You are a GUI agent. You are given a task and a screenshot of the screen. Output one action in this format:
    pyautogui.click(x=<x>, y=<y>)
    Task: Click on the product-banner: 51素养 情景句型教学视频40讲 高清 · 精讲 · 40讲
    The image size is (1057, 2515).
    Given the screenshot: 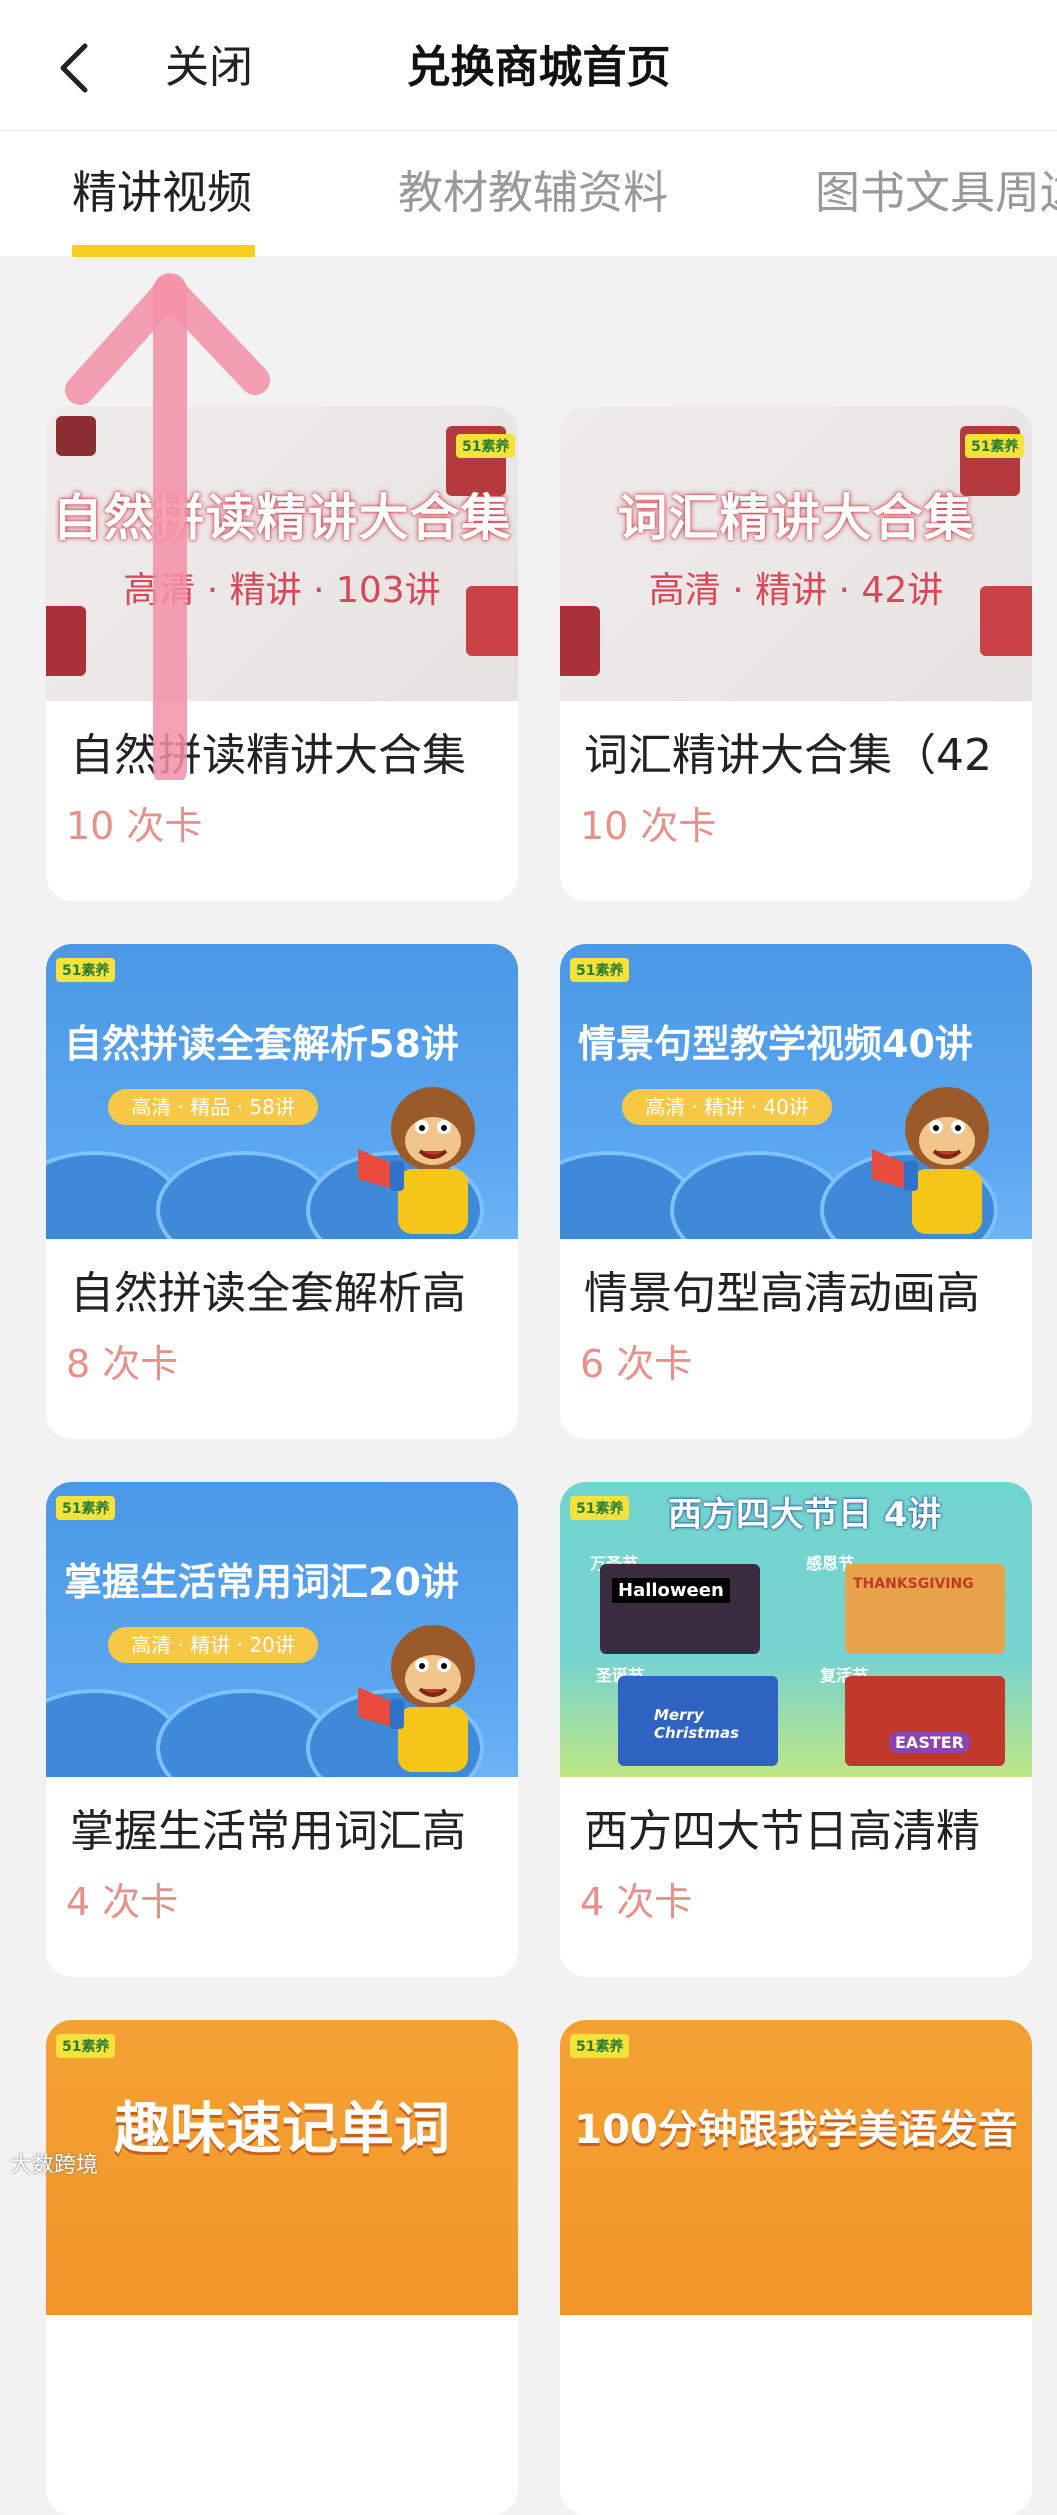 What is the action you would take?
    pyautogui.click(x=796, y=1091)
    